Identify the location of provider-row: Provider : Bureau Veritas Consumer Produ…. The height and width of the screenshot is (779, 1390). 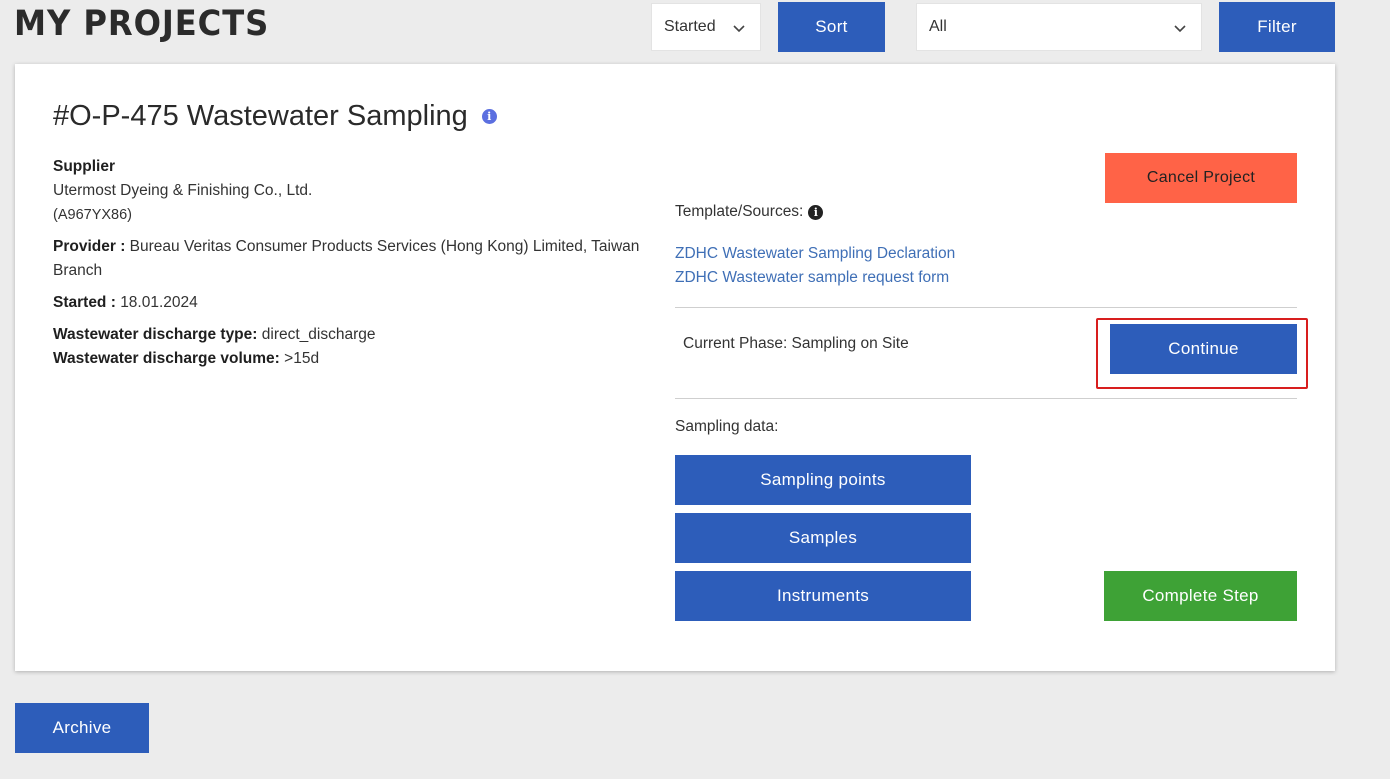
(368, 259).